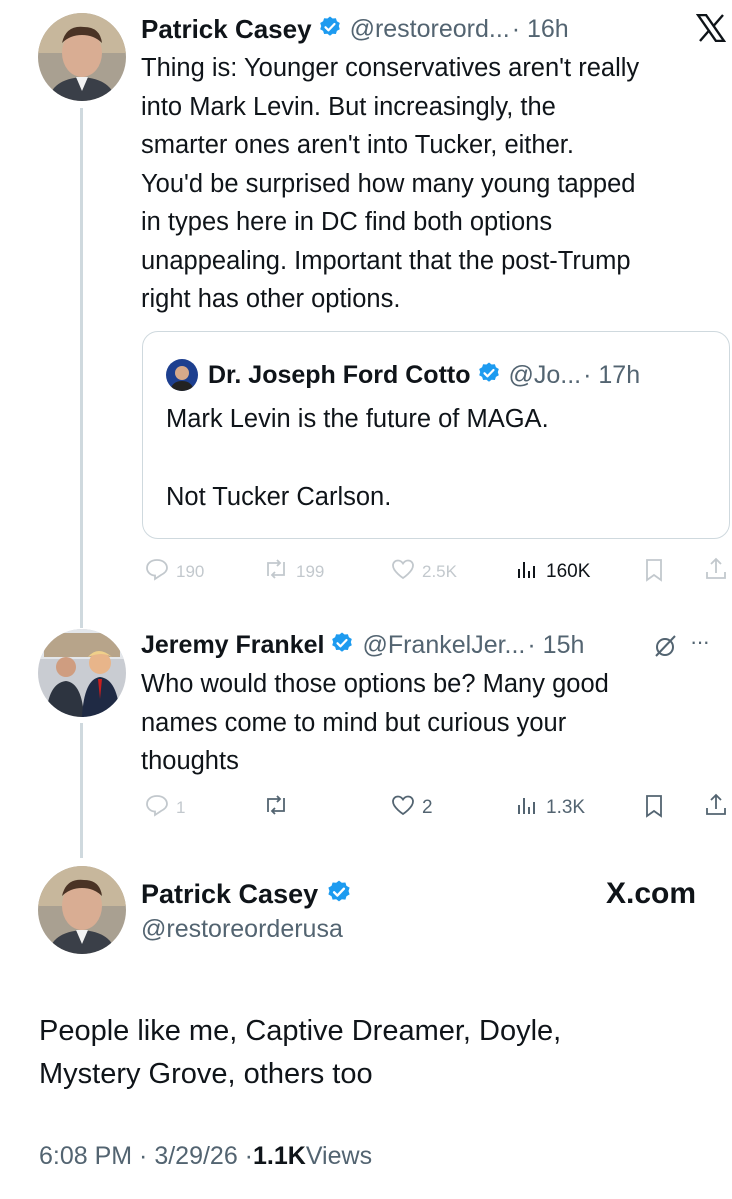 This screenshot has height=1199, width=732. I want to click on repost-button, so click(276, 807).